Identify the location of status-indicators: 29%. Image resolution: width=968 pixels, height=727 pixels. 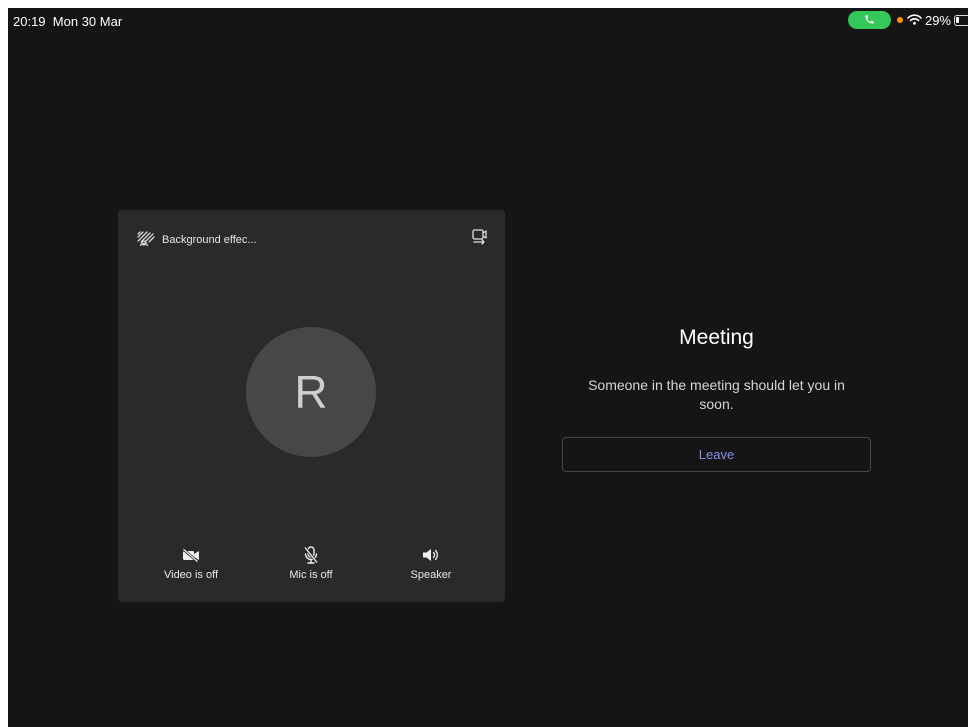
(907, 20).